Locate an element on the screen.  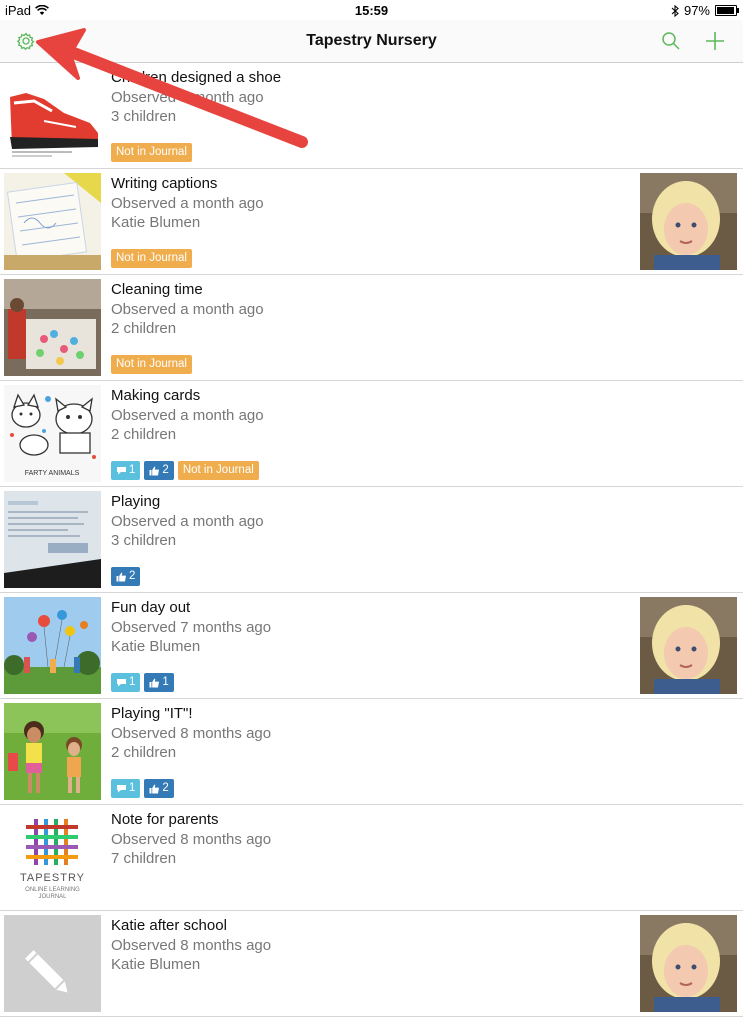
add-observation-icon is located at coordinates (715, 41).